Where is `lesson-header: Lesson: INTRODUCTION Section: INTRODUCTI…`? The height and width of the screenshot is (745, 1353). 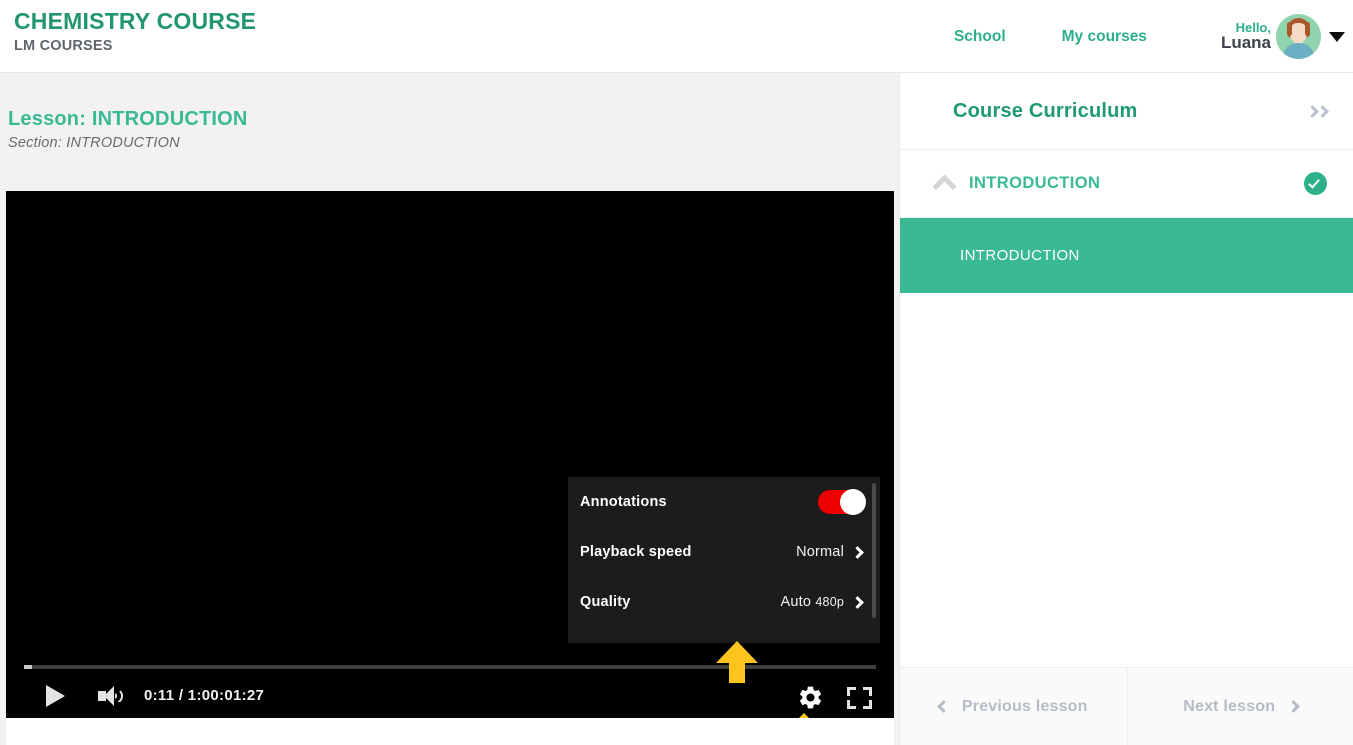
lesson-header: Lesson: INTRODUCTION Section: INTRODUCTI… is located at coordinates (128, 129).